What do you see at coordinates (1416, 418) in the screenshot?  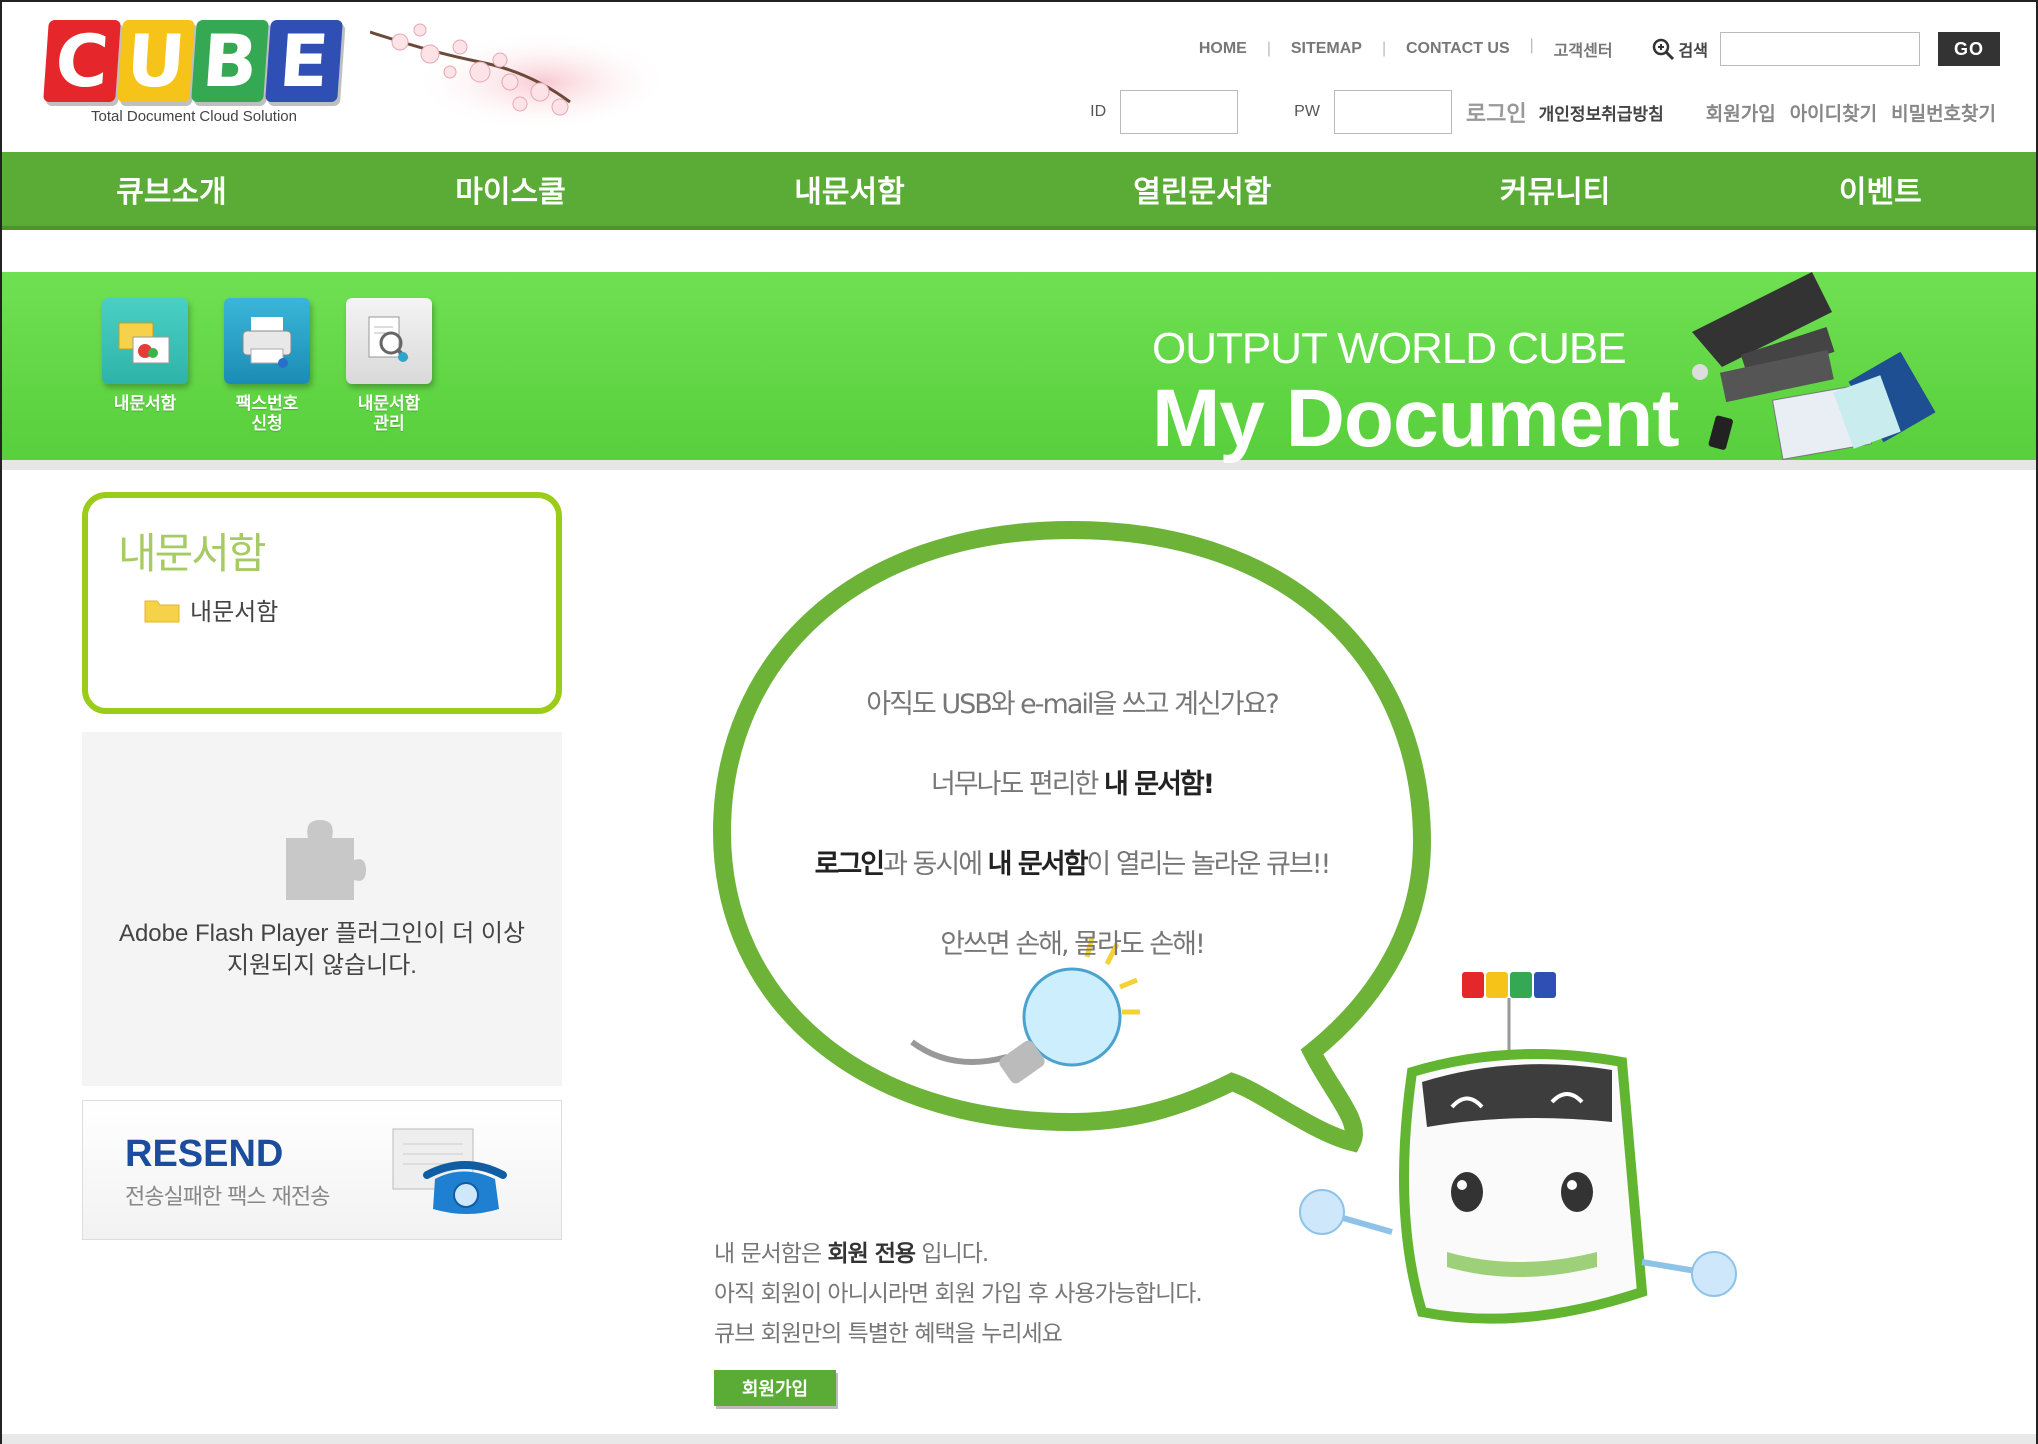 I see `banner-title: My Document` at bounding box center [1416, 418].